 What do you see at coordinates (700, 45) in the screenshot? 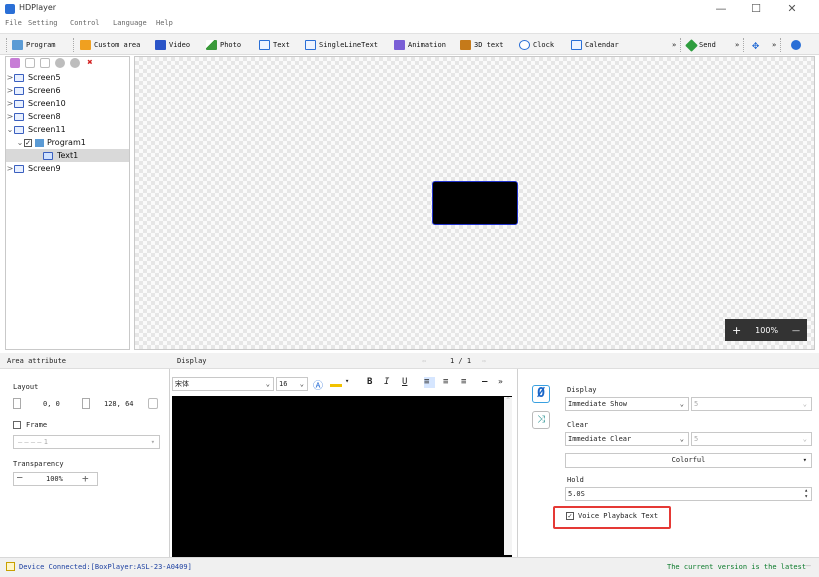
I see `send-button: Send` at bounding box center [700, 45].